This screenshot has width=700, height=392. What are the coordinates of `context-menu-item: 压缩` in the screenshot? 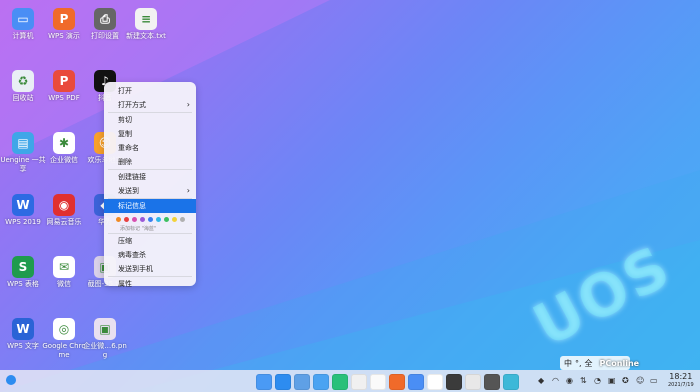 It's located at (150, 241).